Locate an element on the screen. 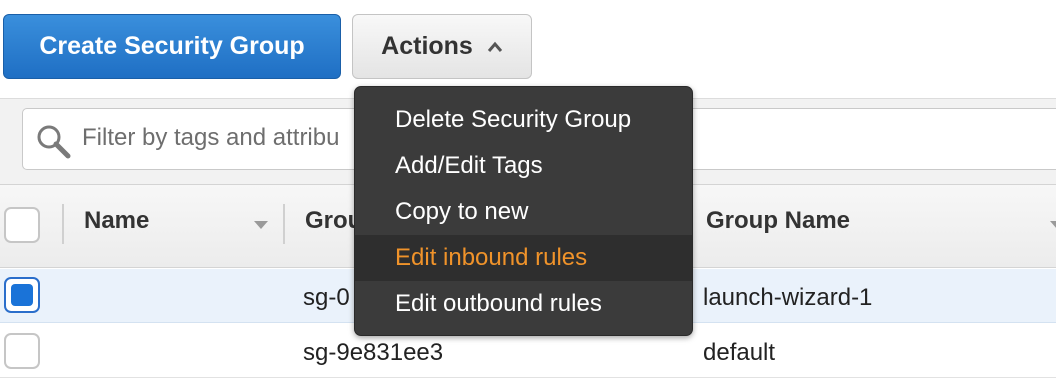 The height and width of the screenshot is (386, 1056). search-icon is located at coordinates (54, 142).